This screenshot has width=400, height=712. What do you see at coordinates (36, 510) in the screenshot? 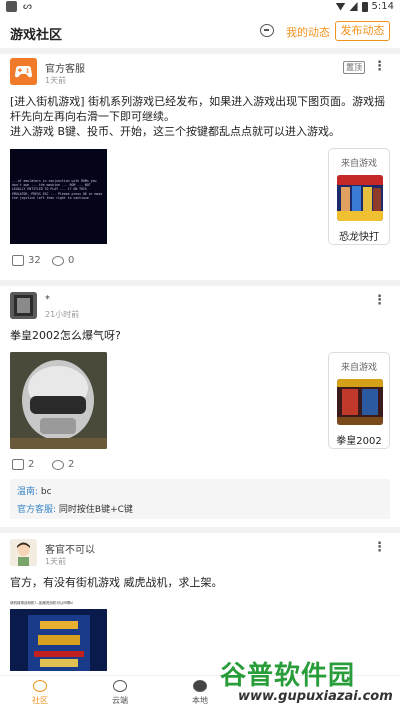
I see `reply-author: 官方客服:` at bounding box center [36, 510].